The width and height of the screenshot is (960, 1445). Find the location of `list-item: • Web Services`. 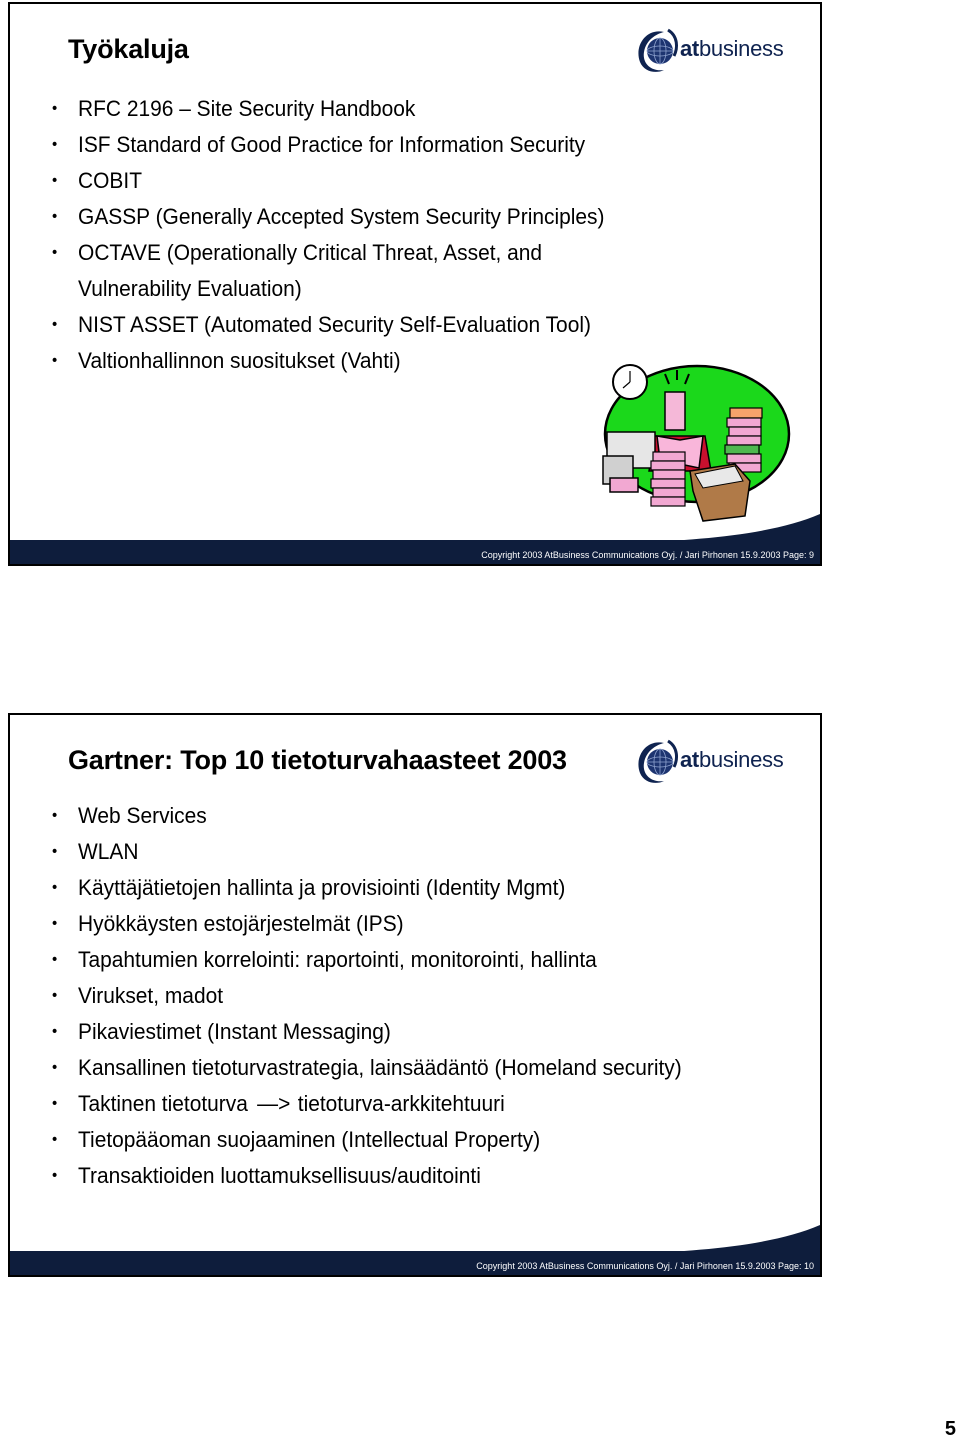

list-item: • Web Services is located at coordinates (129, 815).